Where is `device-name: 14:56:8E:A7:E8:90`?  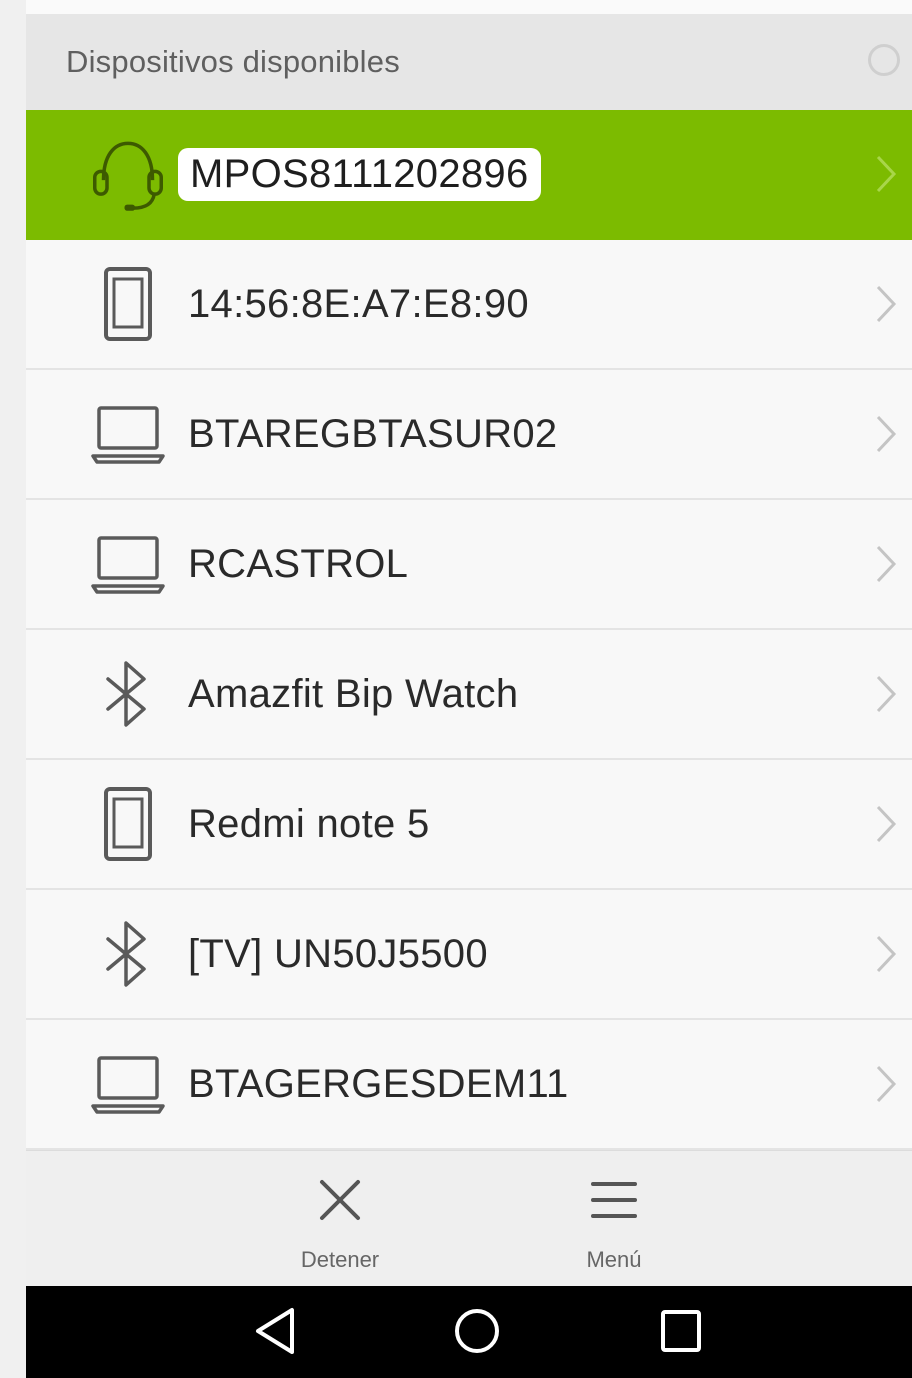
device-name: 14:56:8E:A7:E8:90 is located at coordinates (358, 303).